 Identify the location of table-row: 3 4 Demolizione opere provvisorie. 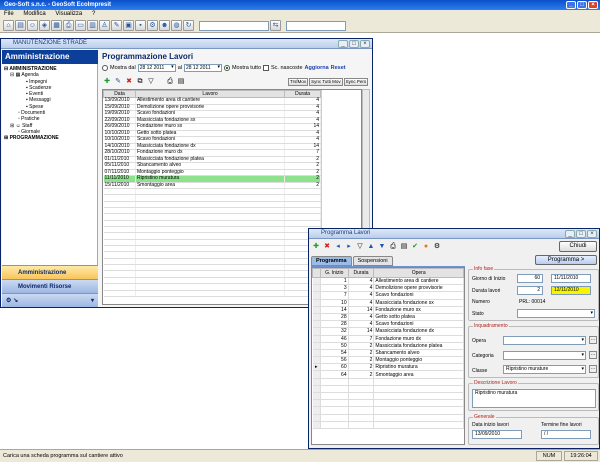
(388, 288).